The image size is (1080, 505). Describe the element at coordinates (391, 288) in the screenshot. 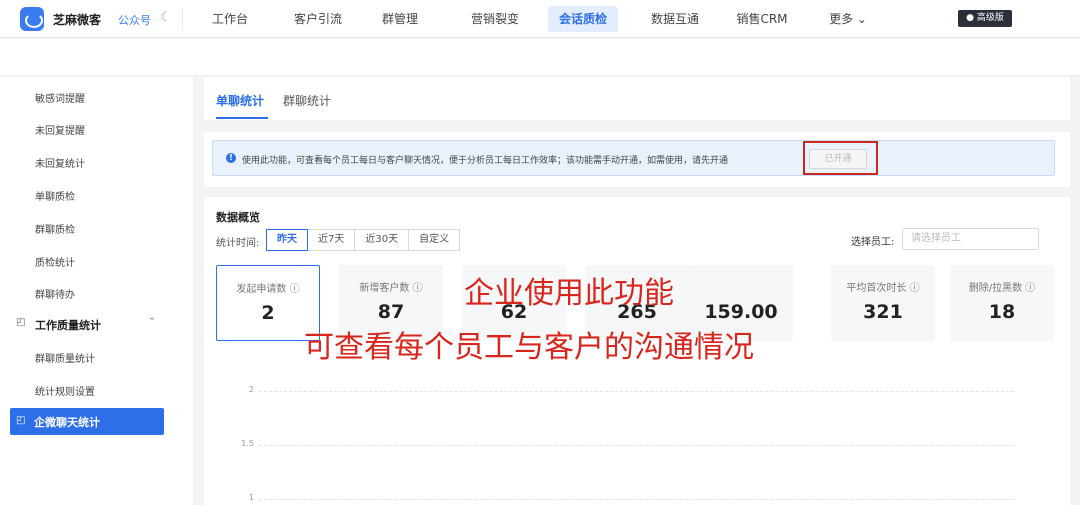

I see `metric-label: 新增客户数 ⓘ` at that location.